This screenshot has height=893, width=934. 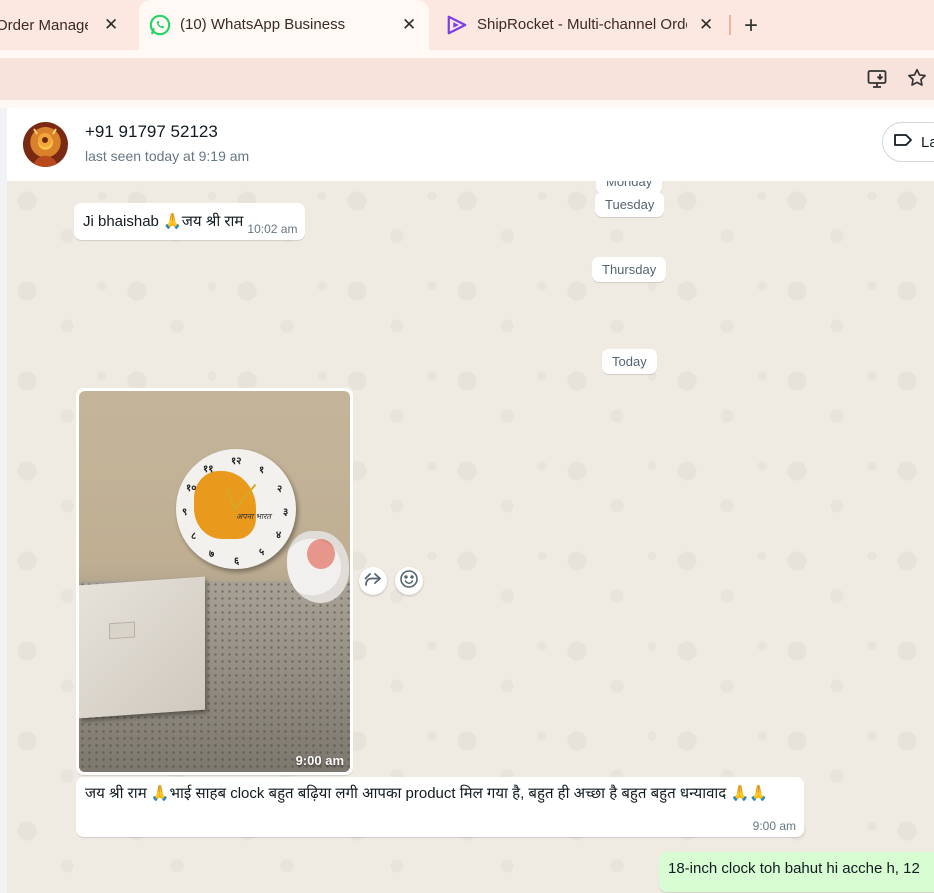 I want to click on clock-numeral: १०, so click(x=191, y=488).